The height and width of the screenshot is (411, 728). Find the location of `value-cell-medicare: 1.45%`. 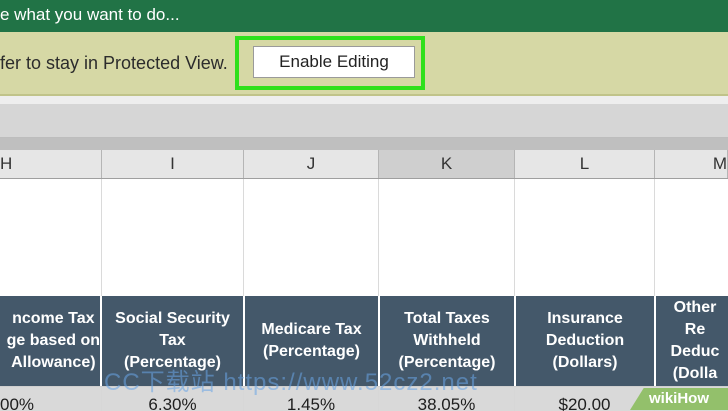

value-cell-medicare: 1.45% is located at coordinates (311, 399).